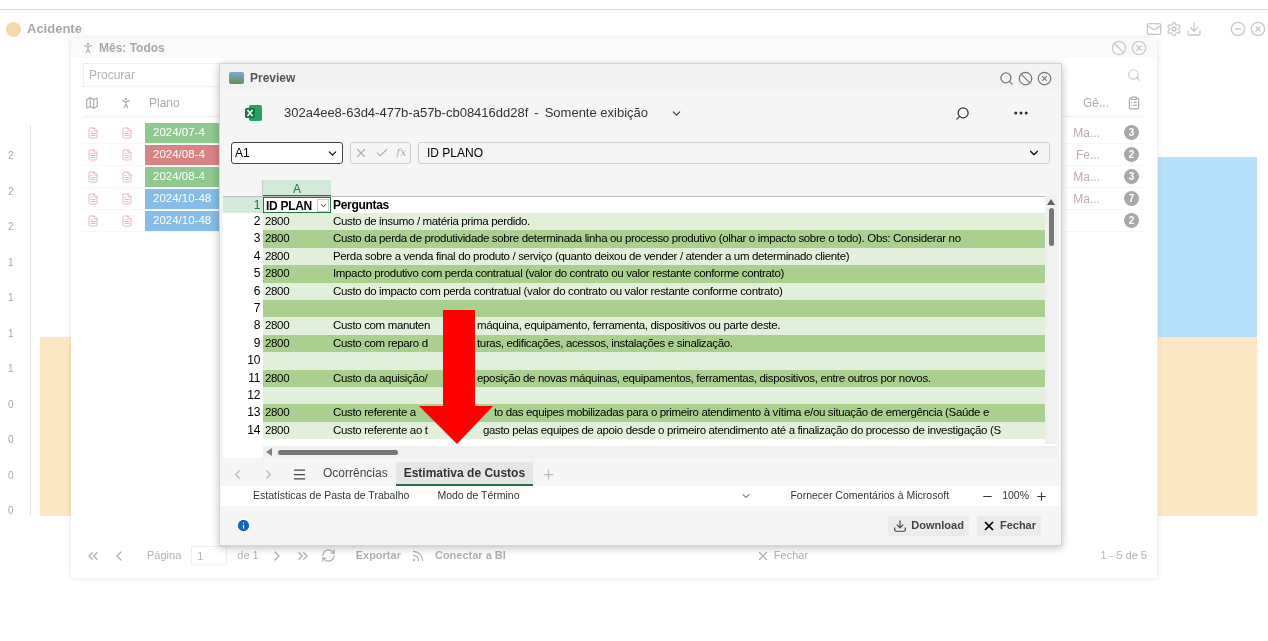 The image size is (1268, 641). Describe the element at coordinates (1051, 202) in the screenshot. I see `scroll-up-icon` at that location.